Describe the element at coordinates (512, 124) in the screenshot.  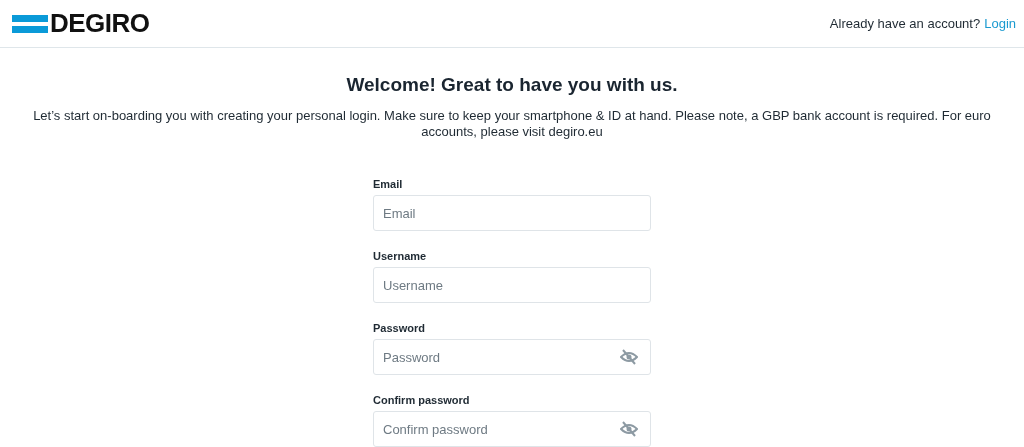
I see `intro-text: Let’s start on-boarding you with creating your personal login. Make sure to keep your smartphone & ID at hand. Please note, a GBP bank account is required. For euro accounts, please visit degiro.eu` at that location.